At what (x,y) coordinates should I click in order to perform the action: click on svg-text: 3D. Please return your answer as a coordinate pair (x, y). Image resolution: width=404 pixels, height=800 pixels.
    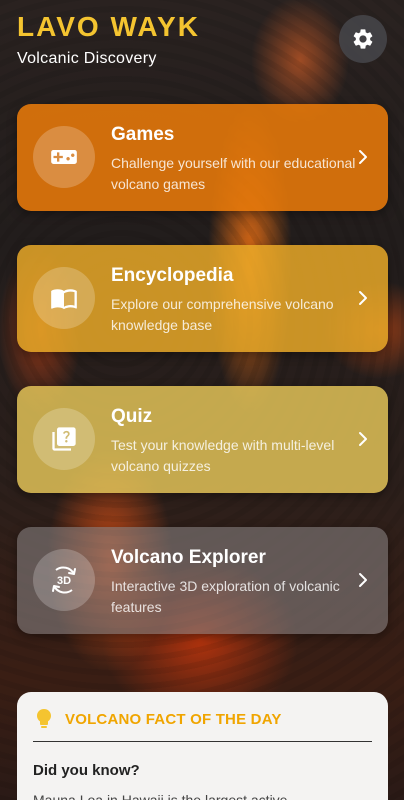
    Looking at the image, I should click on (64, 581).